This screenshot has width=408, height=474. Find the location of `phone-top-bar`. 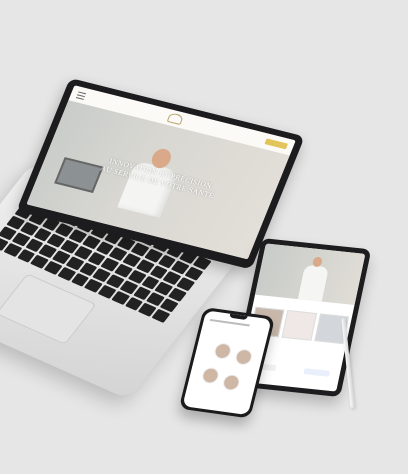

phone-top-bar is located at coordinates (229, 322).